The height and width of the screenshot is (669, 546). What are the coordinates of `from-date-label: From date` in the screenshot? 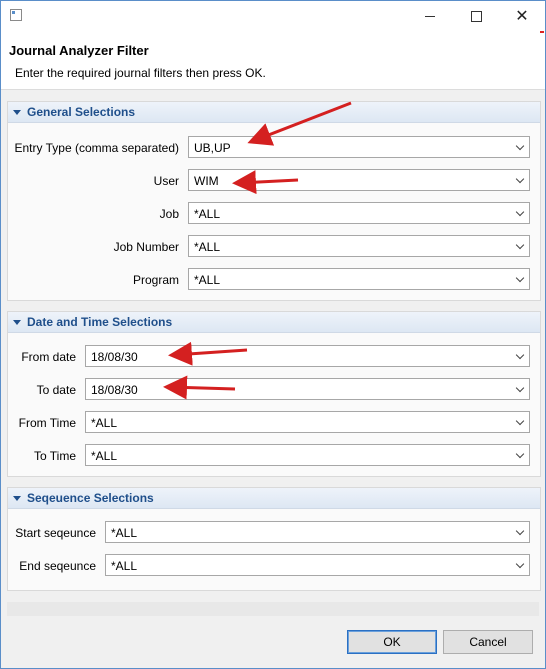 It's located at (48, 357).